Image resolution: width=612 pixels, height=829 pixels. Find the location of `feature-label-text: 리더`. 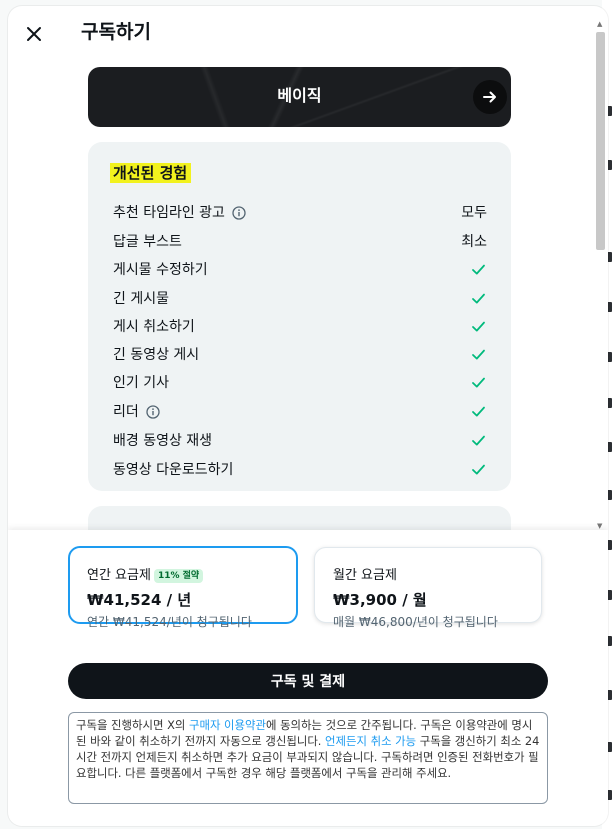

feature-label-text: 리더 is located at coordinates (126, 412).